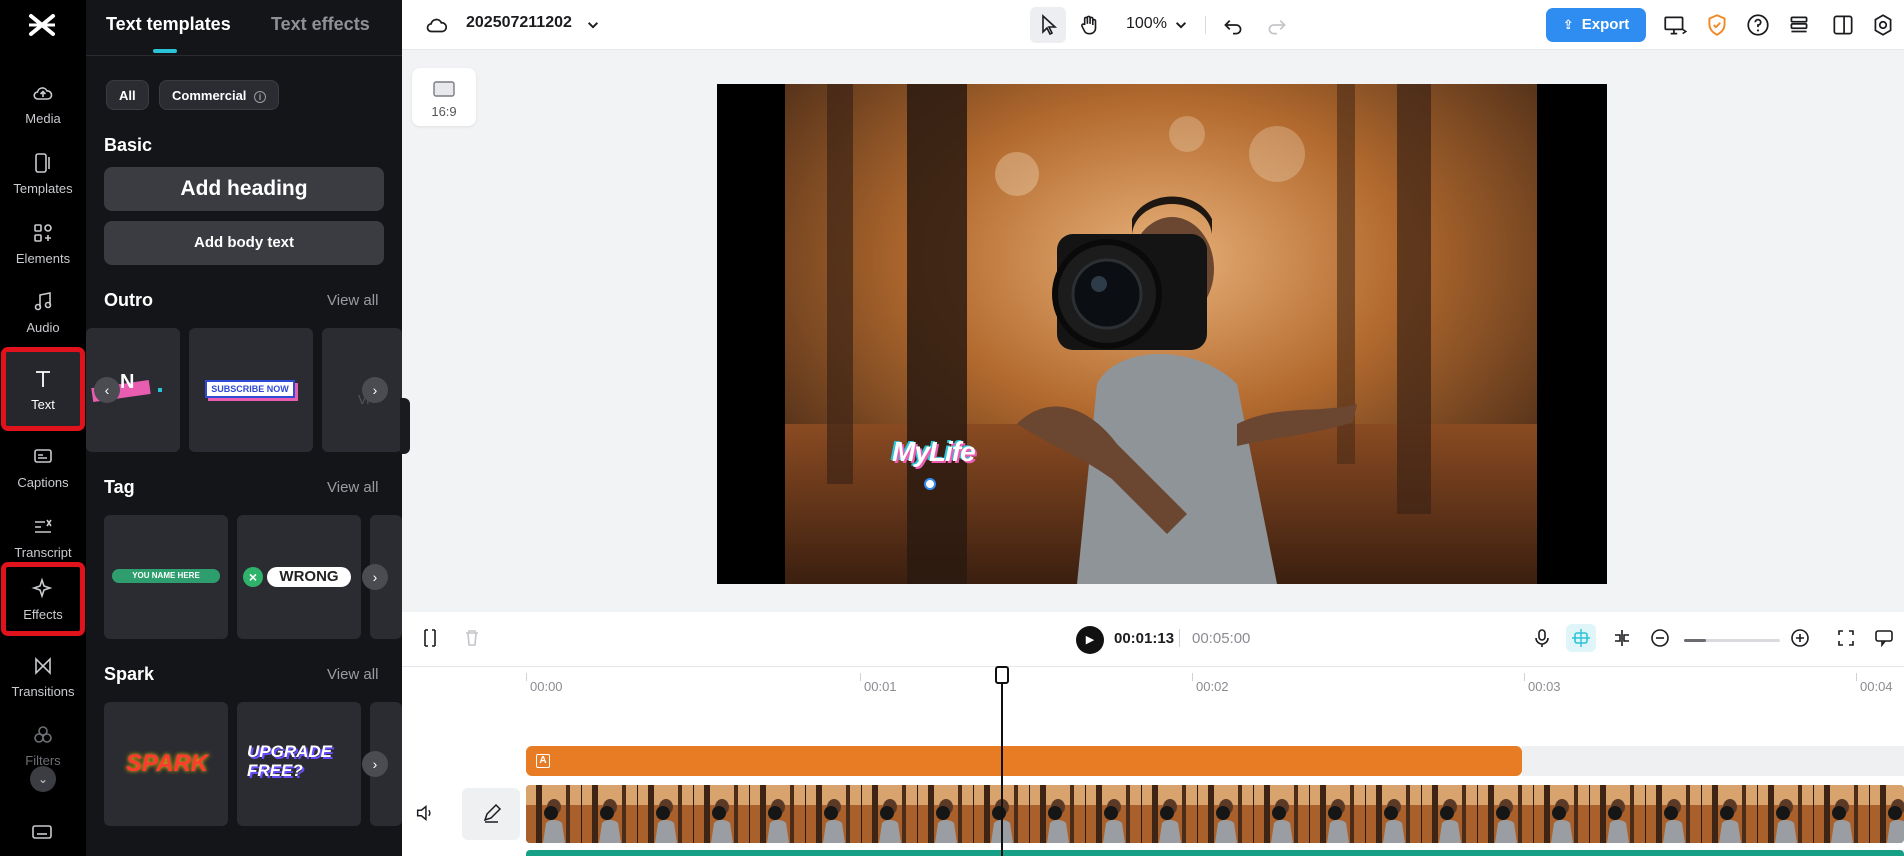 The height and width of the screenshot is (856, 1904). I want to click on pencil-icon, so click(492, 813).